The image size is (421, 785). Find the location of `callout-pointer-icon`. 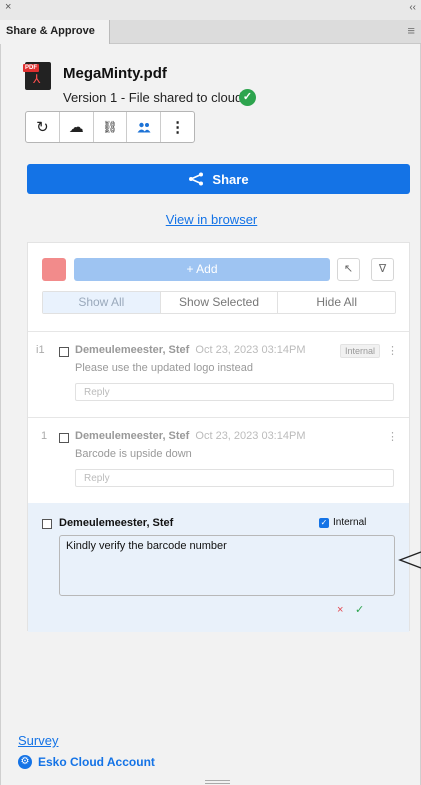

callout-pointer-icon is located at coordinates (409, 560).